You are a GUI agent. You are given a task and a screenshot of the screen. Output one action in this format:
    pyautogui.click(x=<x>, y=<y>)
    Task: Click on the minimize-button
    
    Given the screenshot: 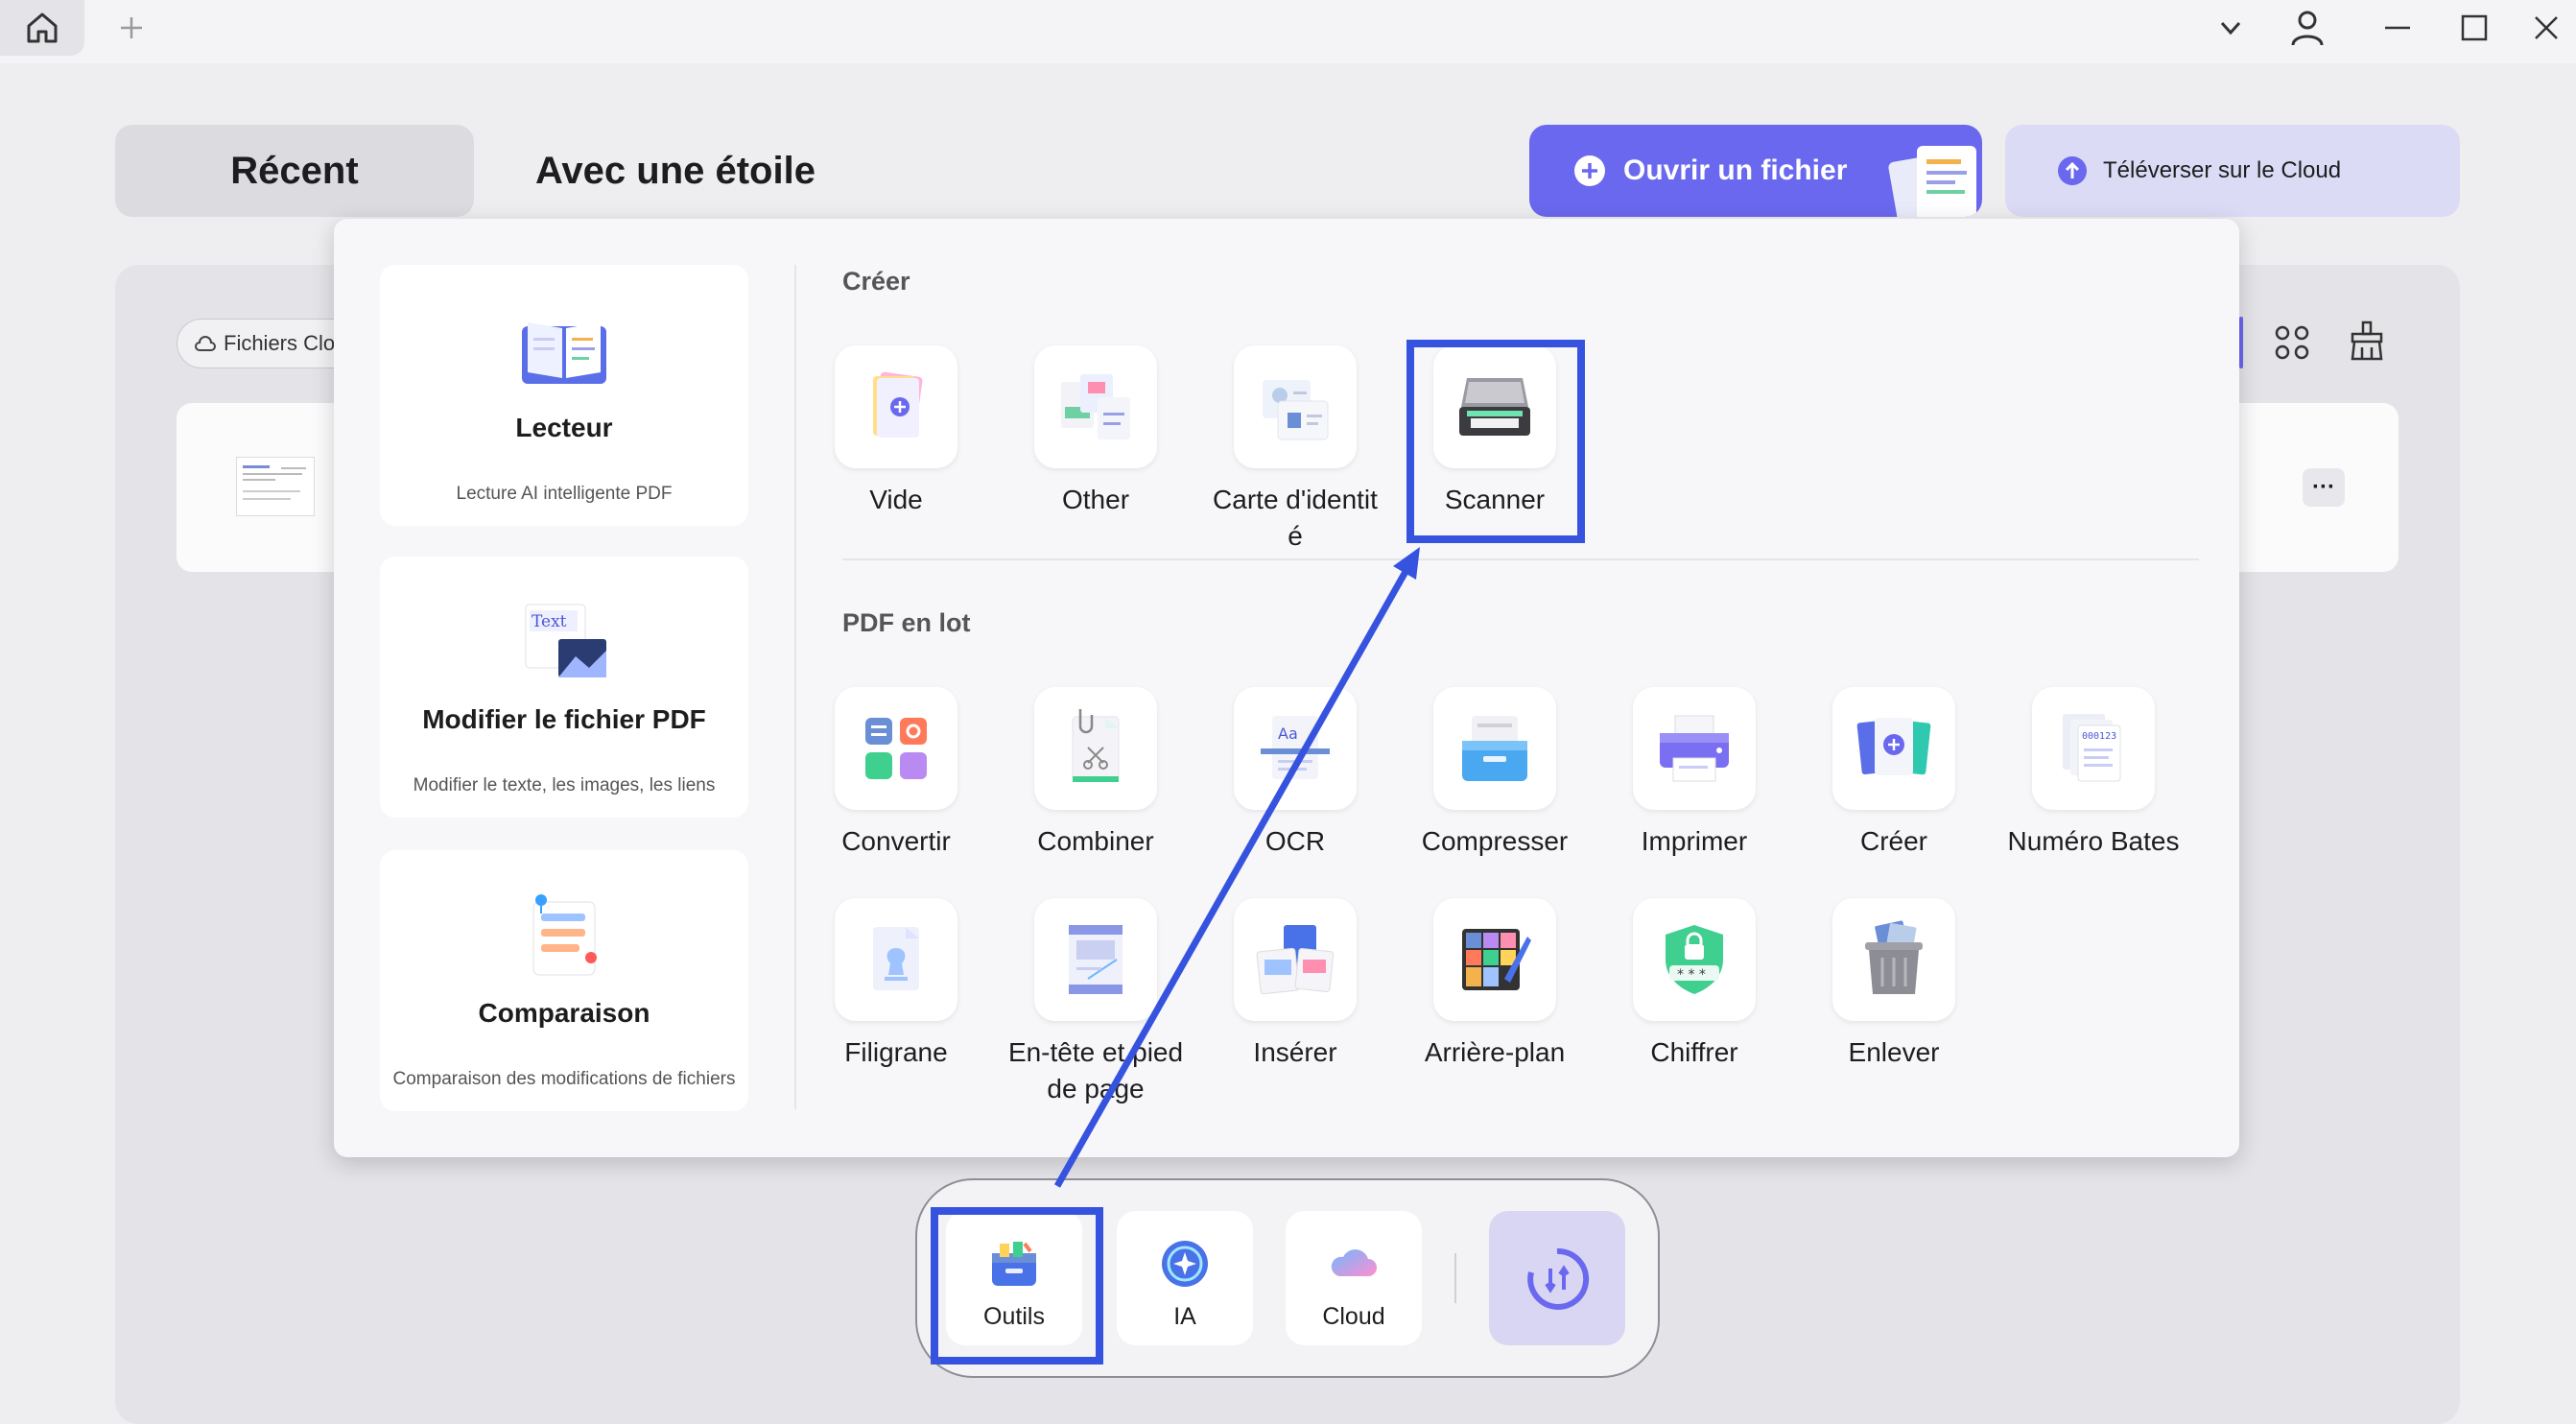 What is the action you would take?
    pyautogui.click(x=2397, y=28)
    